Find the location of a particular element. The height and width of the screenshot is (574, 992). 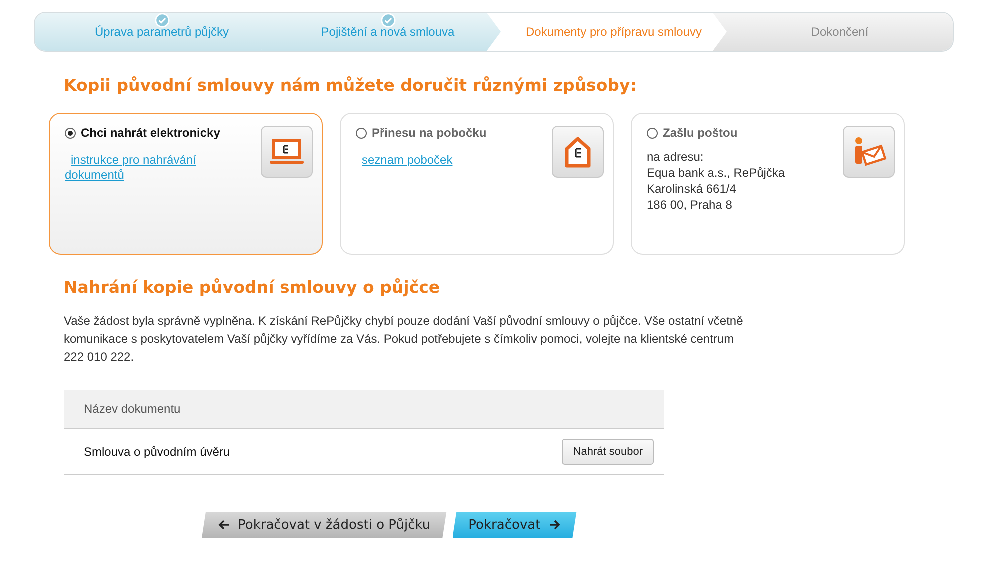

intro-paragraph: Vaše žádost byla správně vyplněna. K získání RePůjčky chybí pouze dodání Vaší původní smlouvy o půjčce. Vše ostatní včetně komunikace s poskytovatelem Vaší půjčky vyřídíme za Vás. Pokud potřebujete s čímkoliv pomoci, volejte na klientské centrum 222 010 222. is located at coordinates (404, 339).